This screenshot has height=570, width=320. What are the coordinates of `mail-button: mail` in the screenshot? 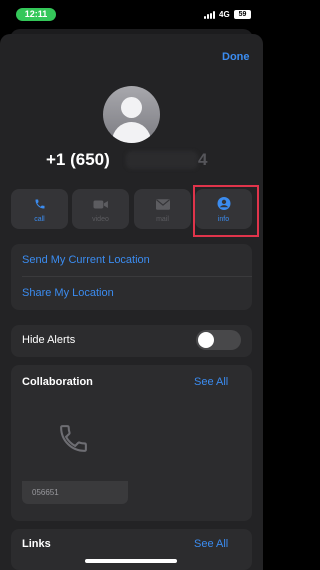 It's located at (162, 209).